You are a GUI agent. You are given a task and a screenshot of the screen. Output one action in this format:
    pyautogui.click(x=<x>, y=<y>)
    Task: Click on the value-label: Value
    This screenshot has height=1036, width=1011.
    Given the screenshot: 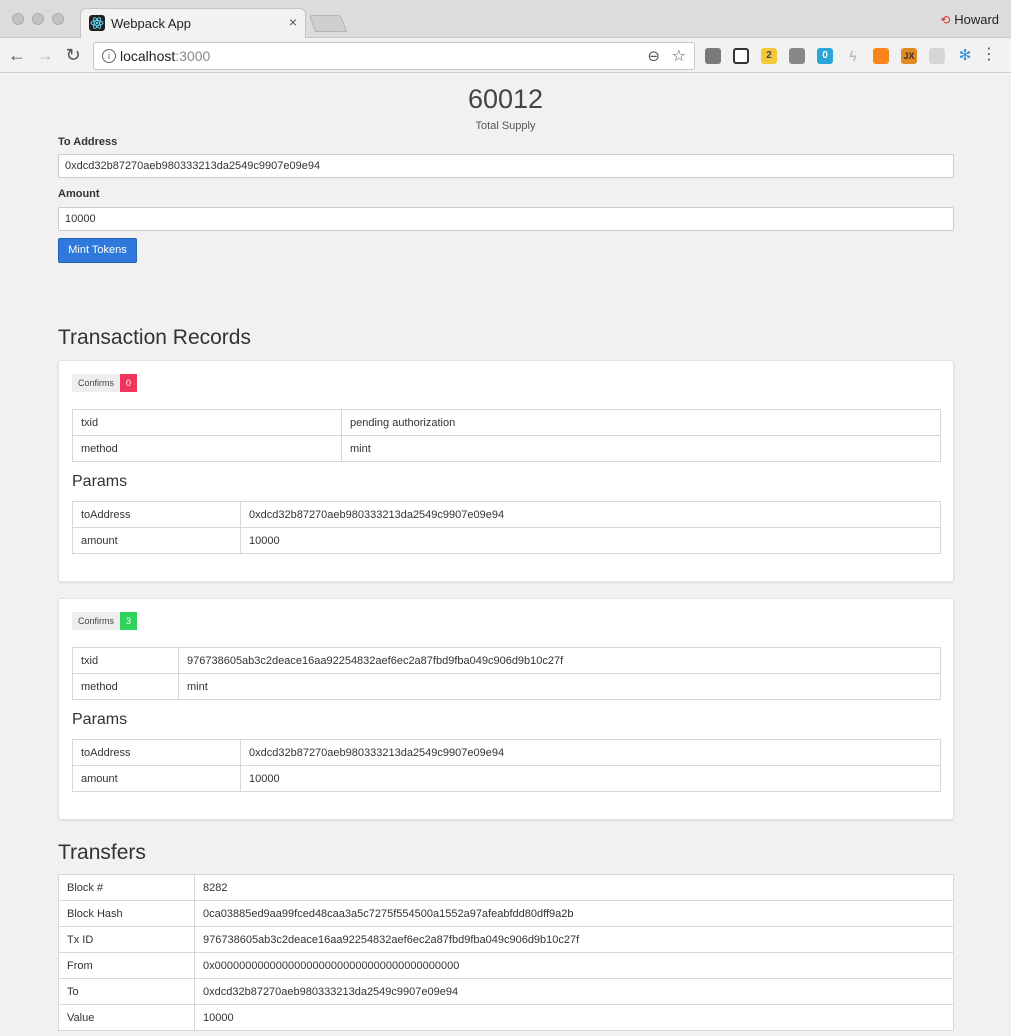 What is the action you would take?
    pyautogui.click(x=126, y=1017)
    